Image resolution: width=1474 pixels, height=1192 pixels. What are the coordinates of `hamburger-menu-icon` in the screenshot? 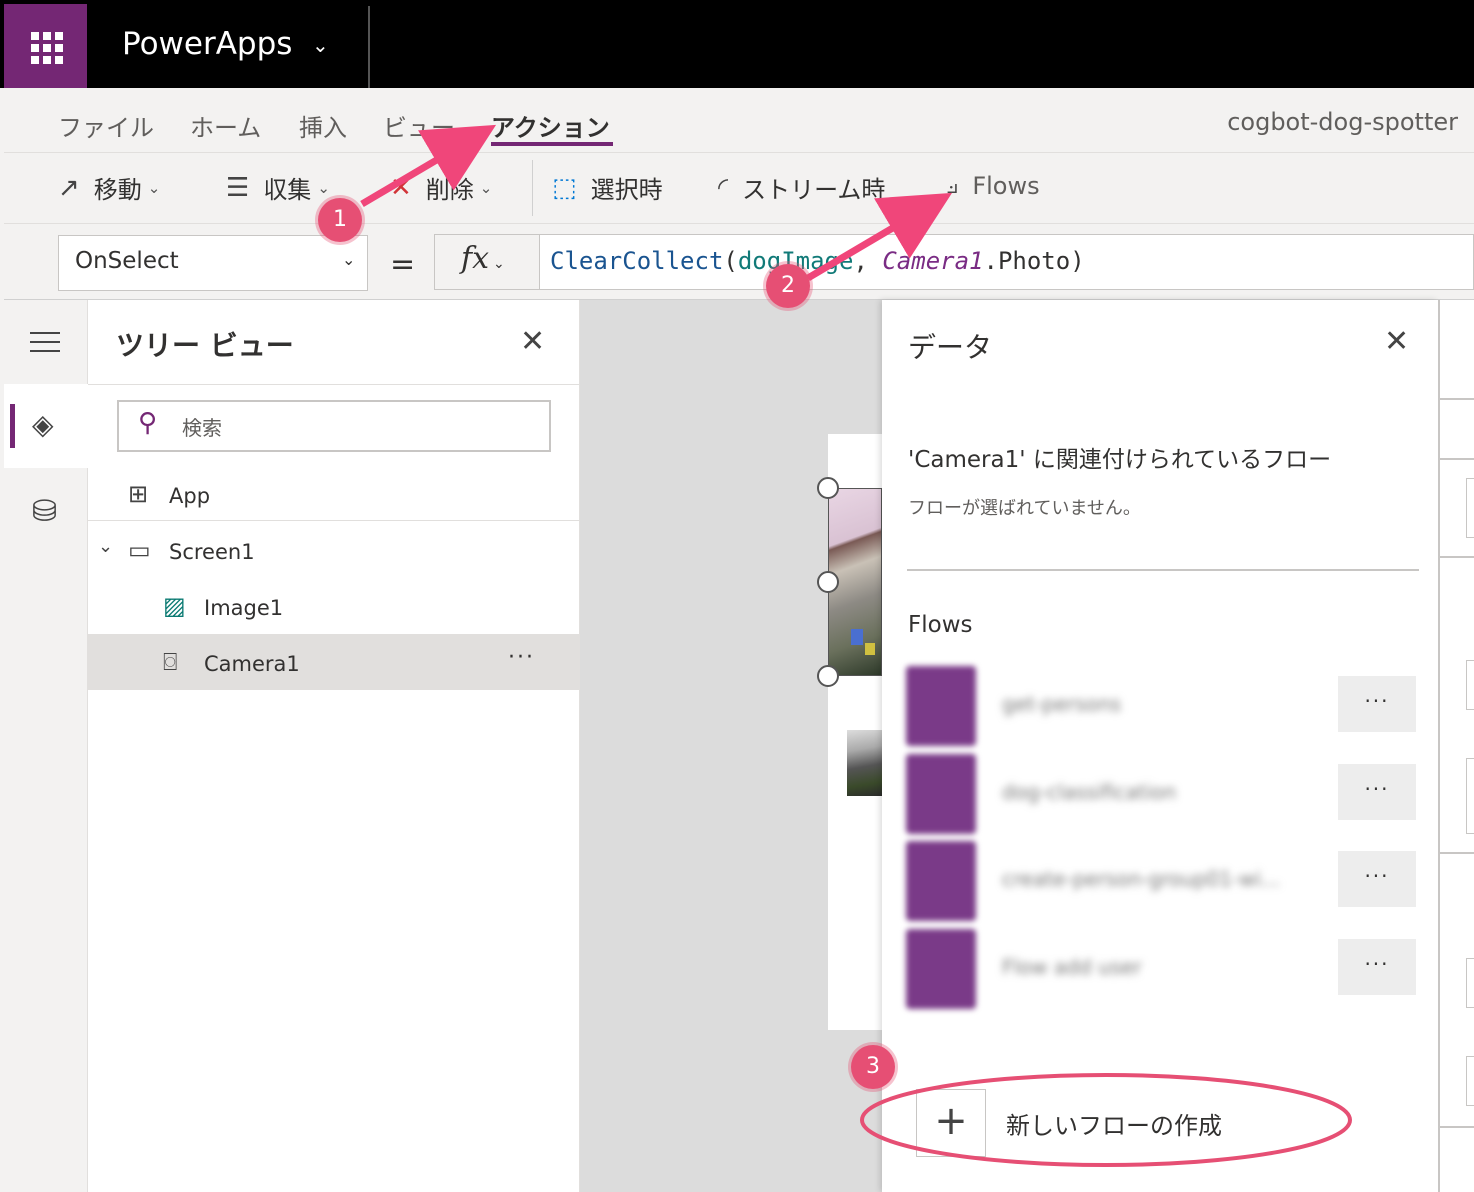 It's located at (45, 345).